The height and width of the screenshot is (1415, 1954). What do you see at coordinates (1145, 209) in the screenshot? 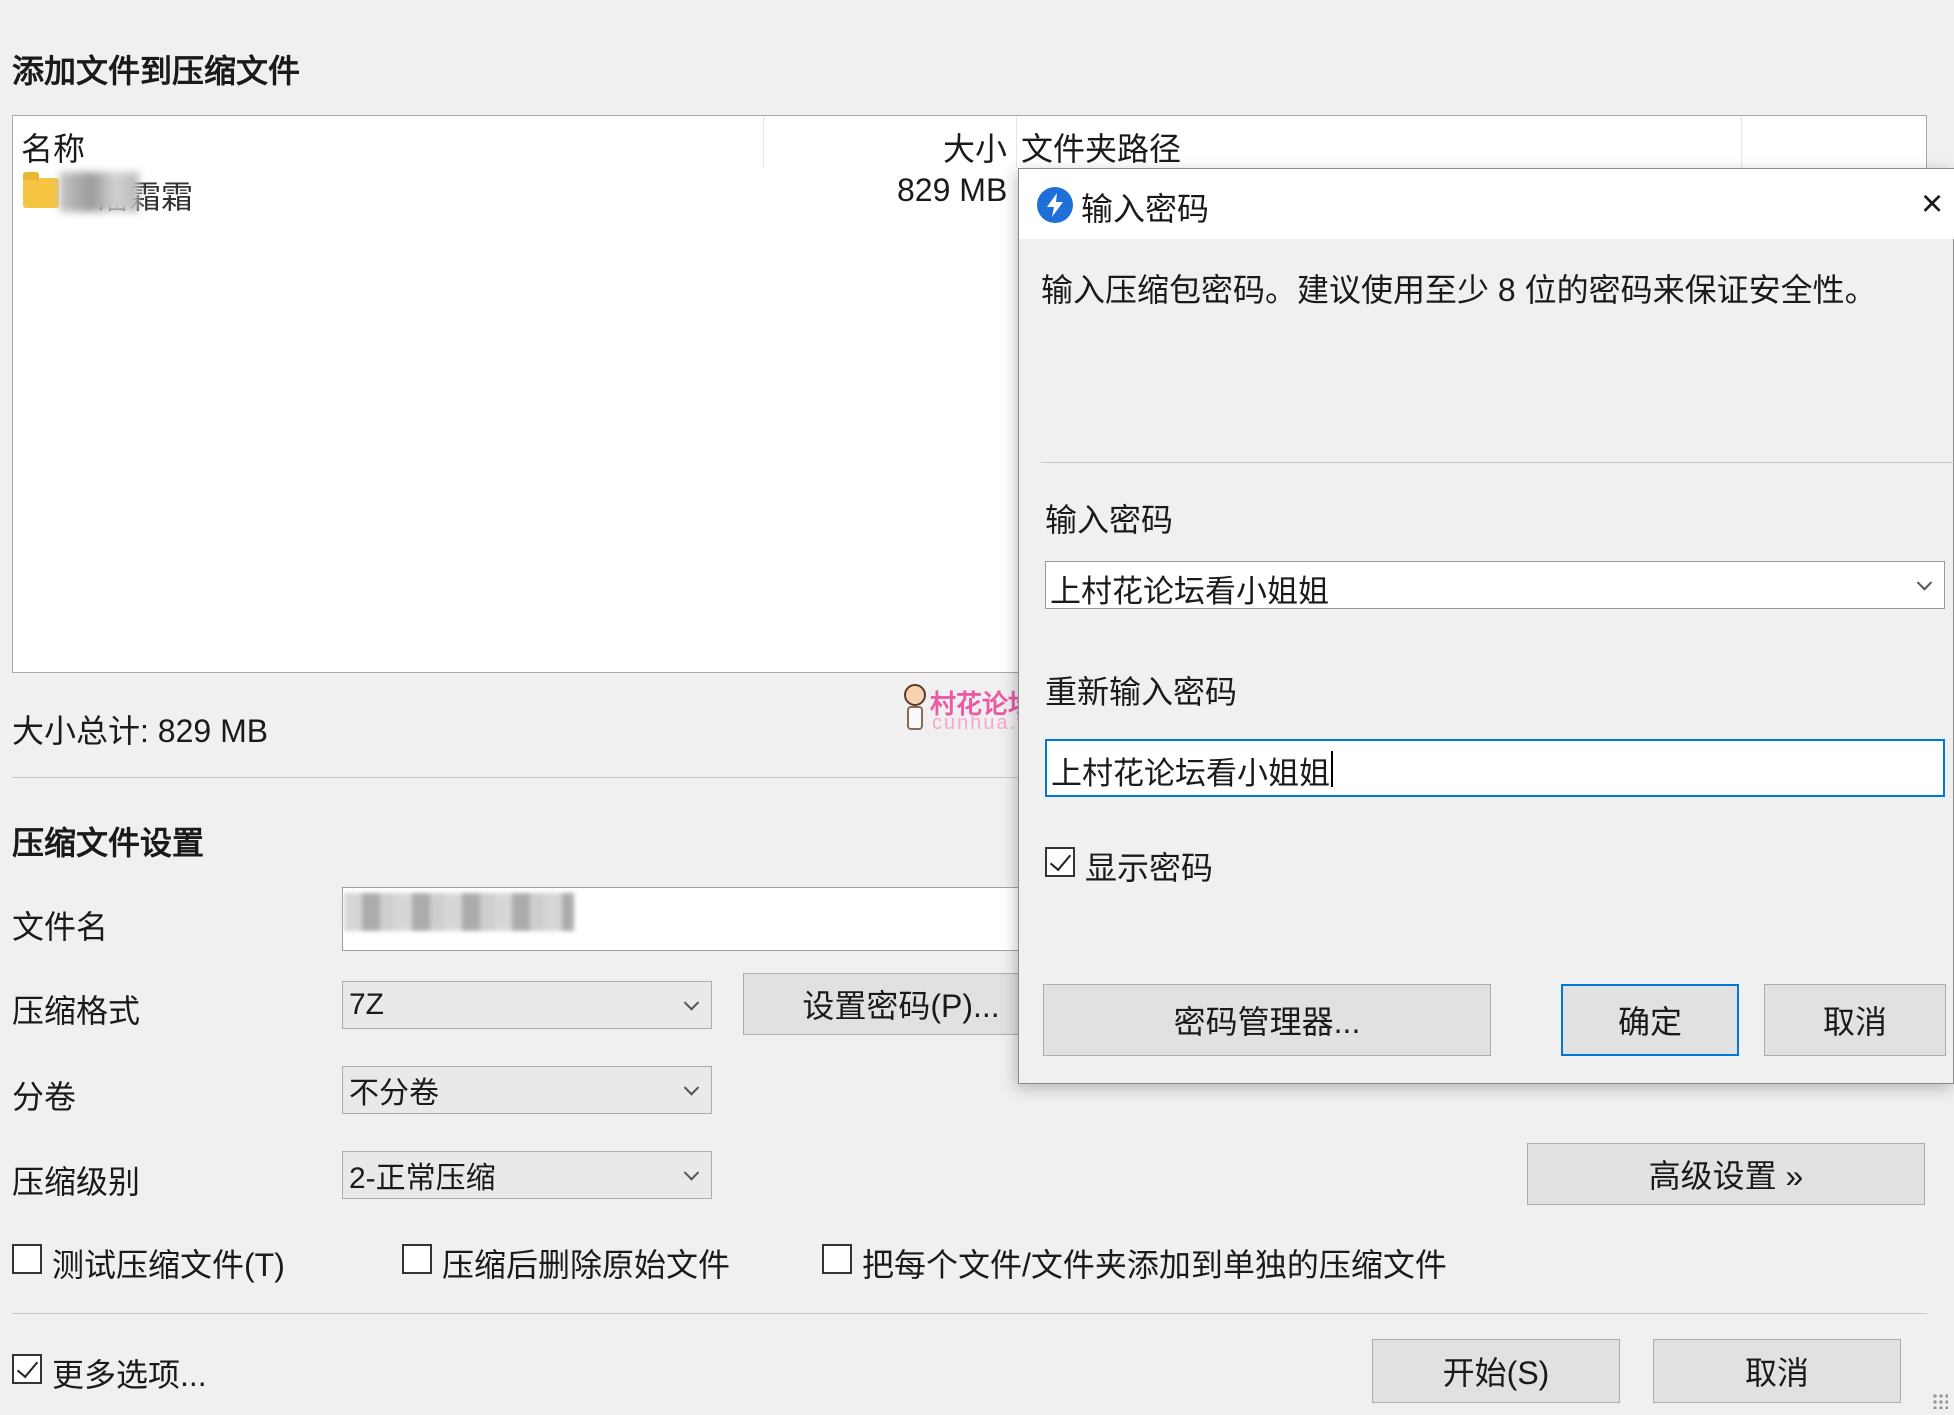
I see `dialog-title: 输入密码` at bounding box center [1145, 209].